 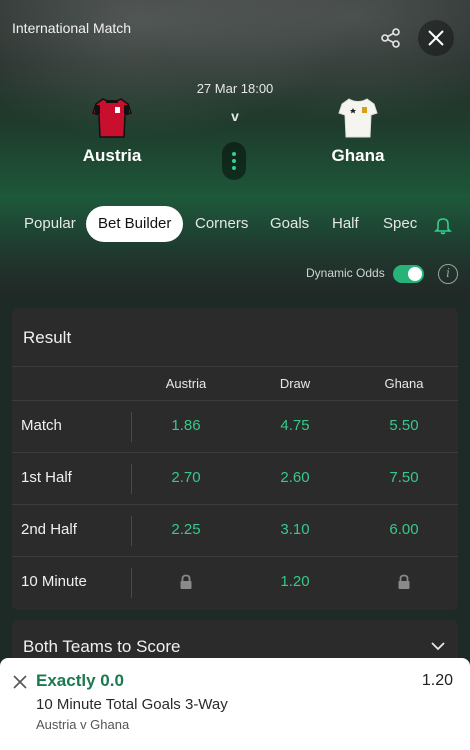 What do you see at coordinates (135, 224) in the screenshot?
I see `tab-bet-builder: Bet Builder` at bounding box center [135, 224].